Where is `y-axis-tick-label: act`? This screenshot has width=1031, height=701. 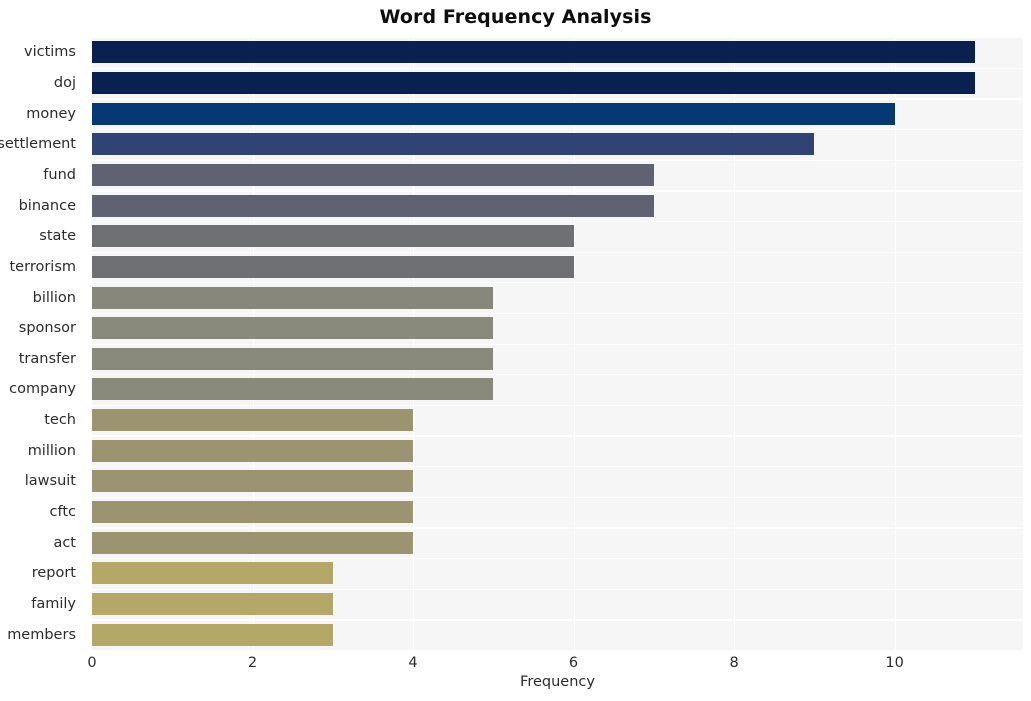
y-axis-tick-label: act is located at coordinates (64, 542).